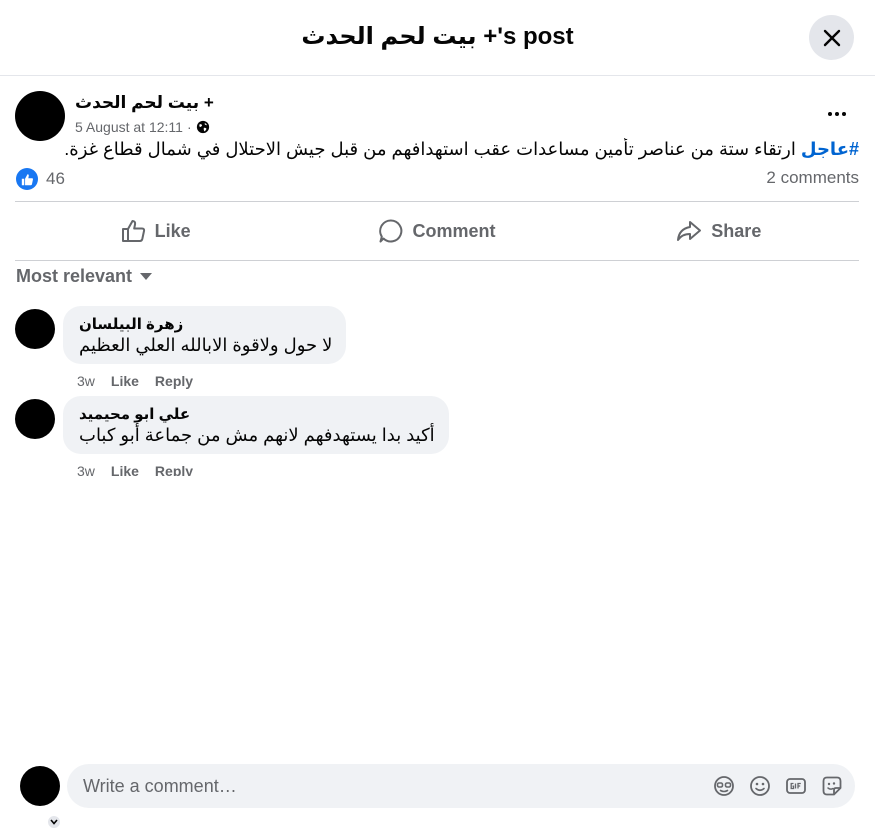 Image resolution: width=875 pixels, height=832 pixels. What do you see at coordinates (778, 786) in the screenshot?
I see `composer-tools` at bounding box center [778, 786].